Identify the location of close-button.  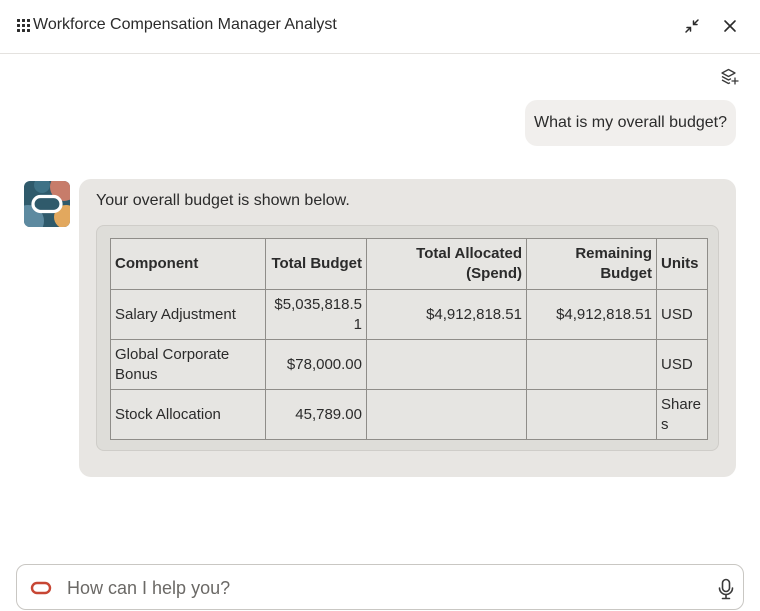
(730, 26).